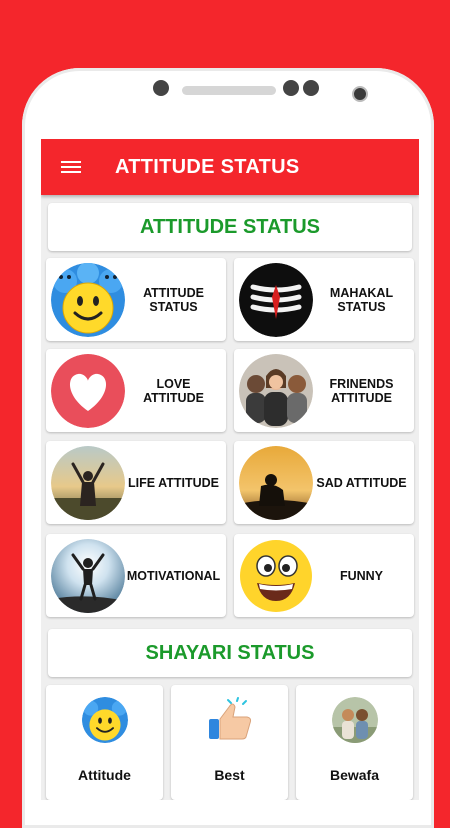 Image resolution: width=450 pixels, height=828 pixels. I want to click on friends-photo-icon, so click(276, 390).